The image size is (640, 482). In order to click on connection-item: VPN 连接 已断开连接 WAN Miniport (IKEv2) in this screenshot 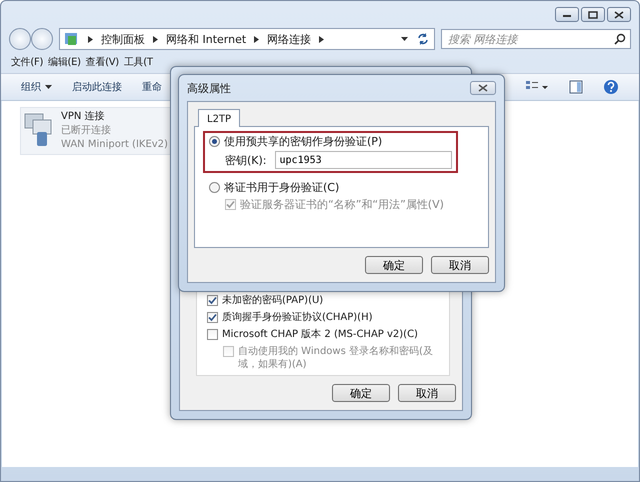, I will do `click(96, 131)`.